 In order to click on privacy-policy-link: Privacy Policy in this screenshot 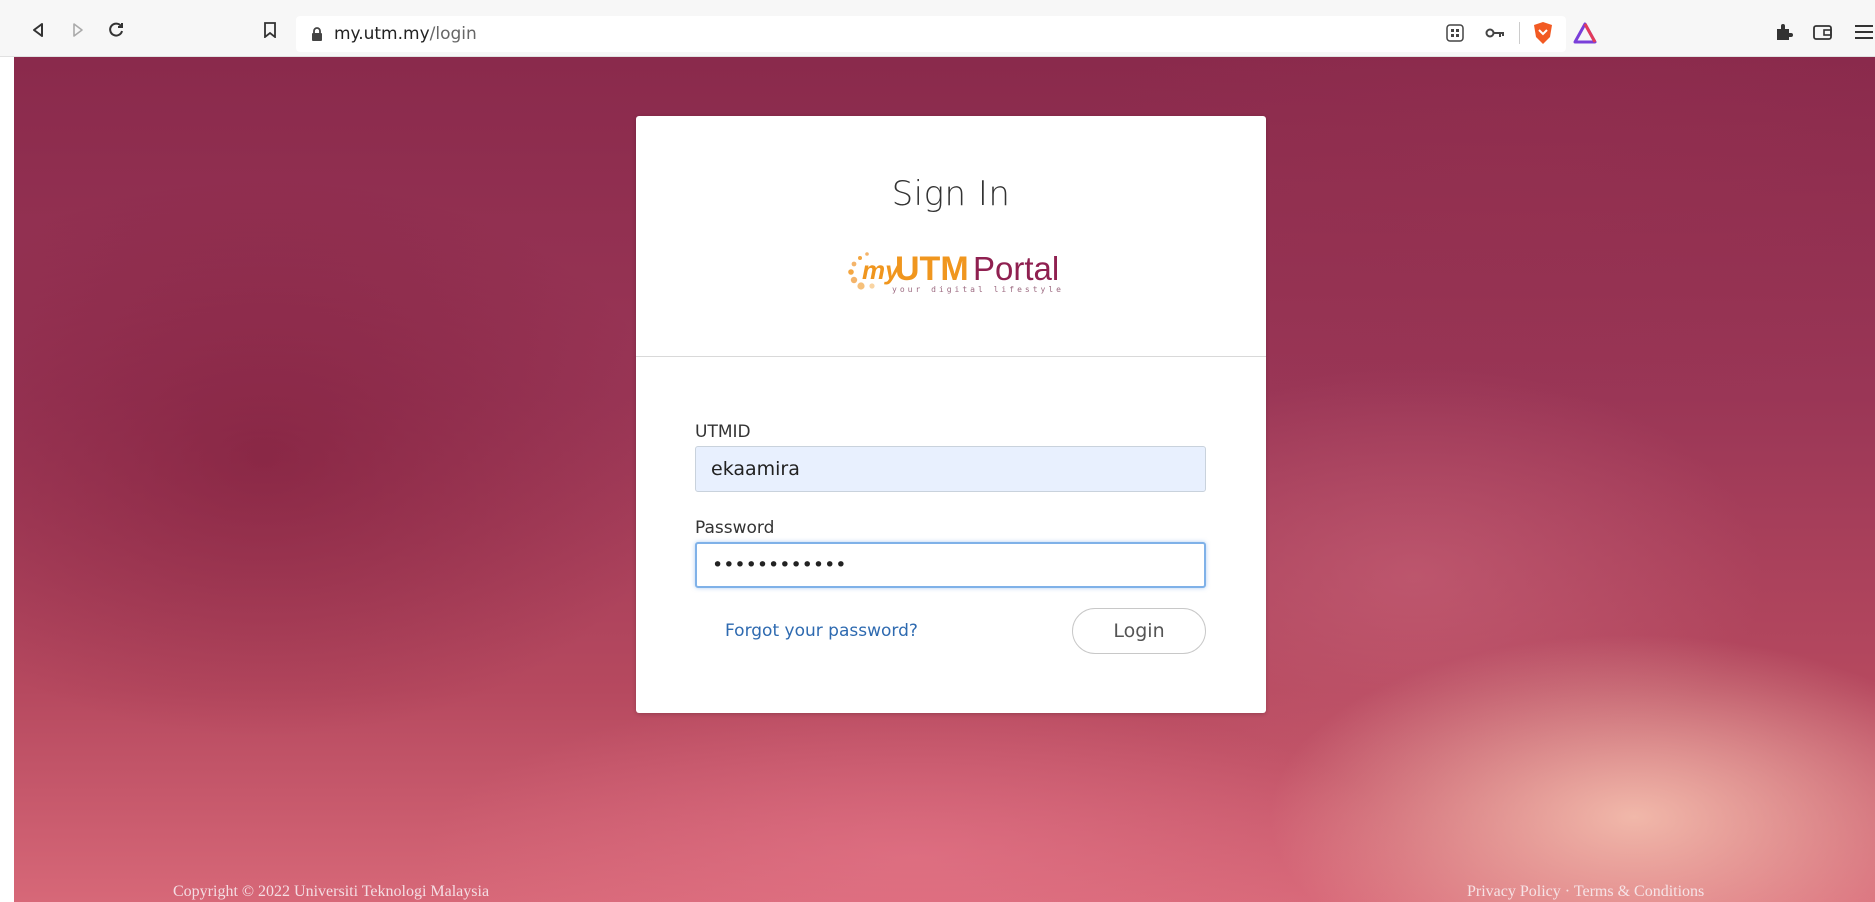, I will do `click(1514, 891)`.